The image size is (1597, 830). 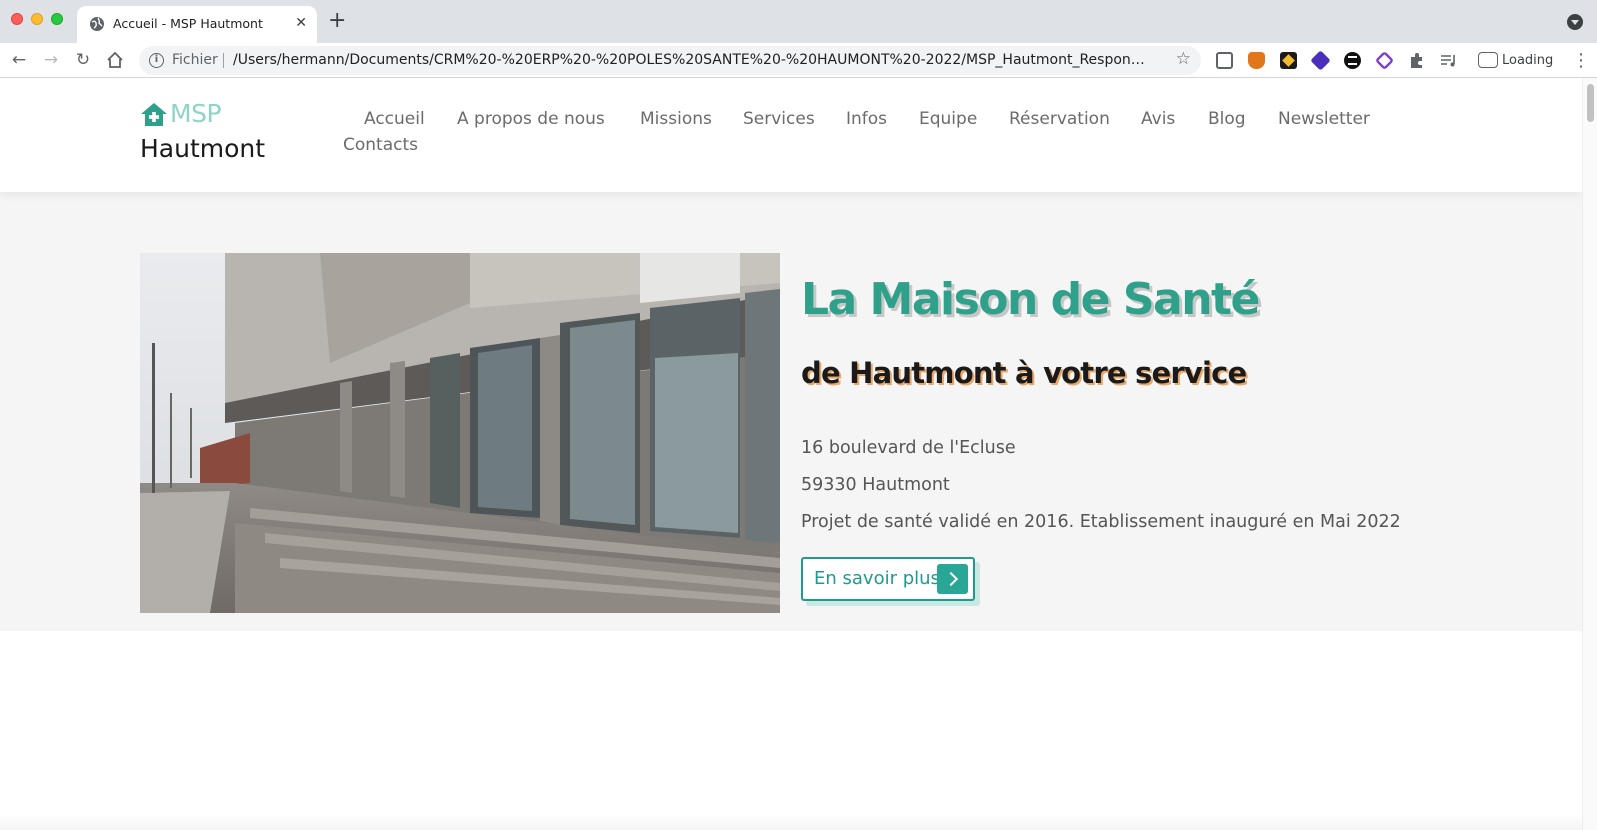 I want to click on browser-tab-strip: Accueil - MSP Hautmont ✕ +, so click(x=798, y=21).